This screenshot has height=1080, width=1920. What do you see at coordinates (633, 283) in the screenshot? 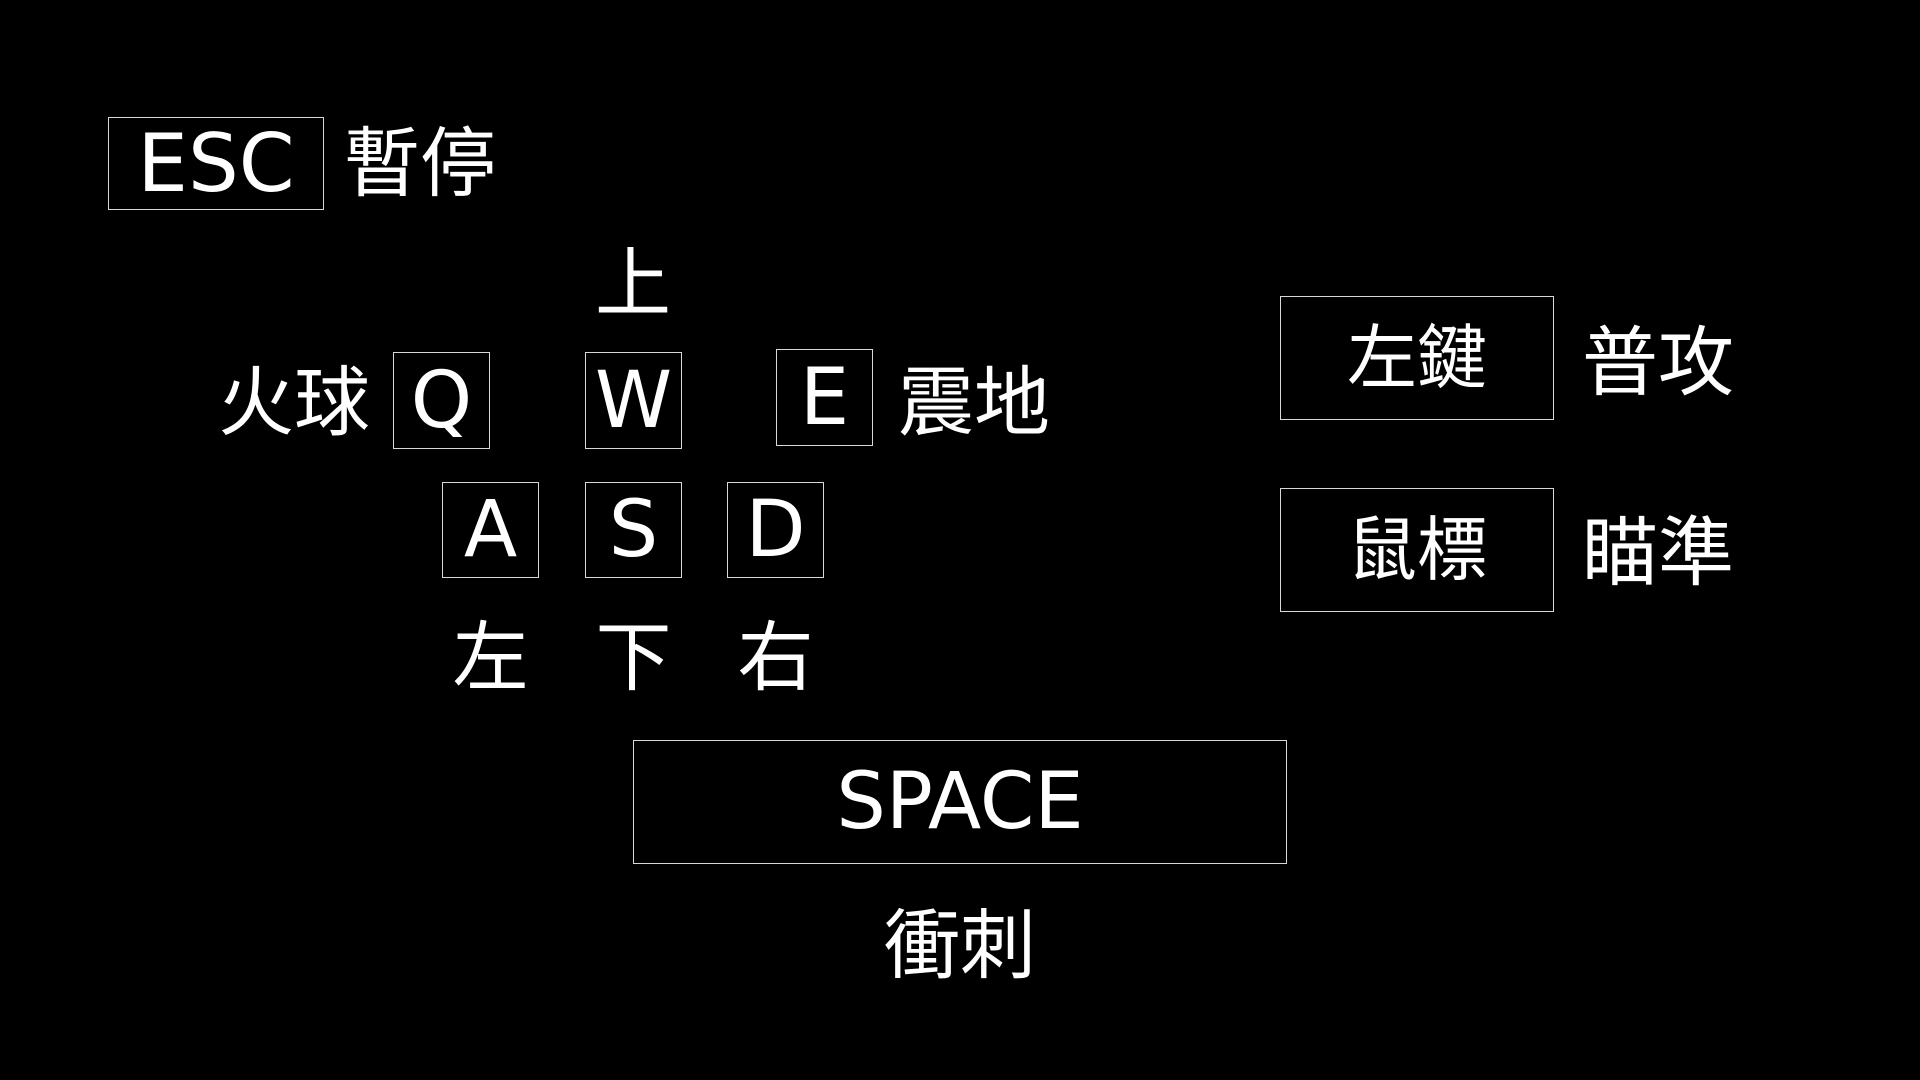
I see `move-up-label: 上` at bounding box center [633, 283].